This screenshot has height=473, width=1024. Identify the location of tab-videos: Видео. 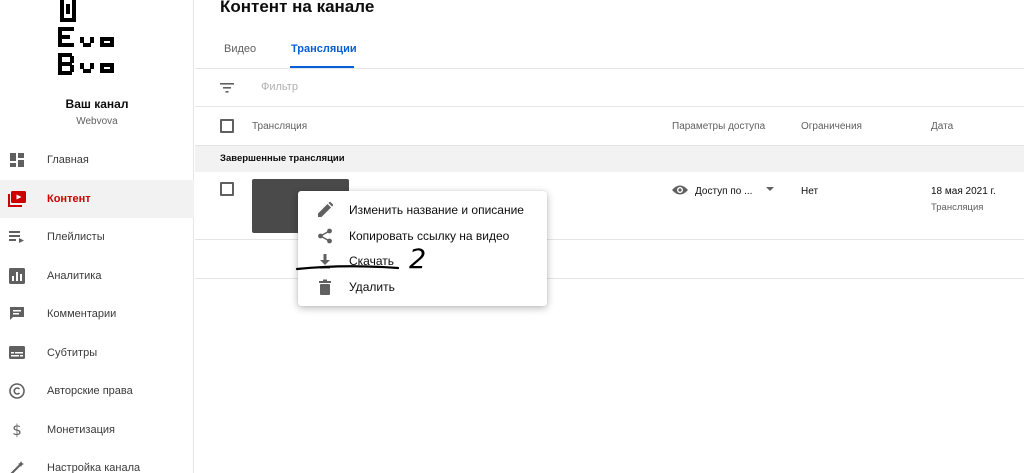
(240, 49).